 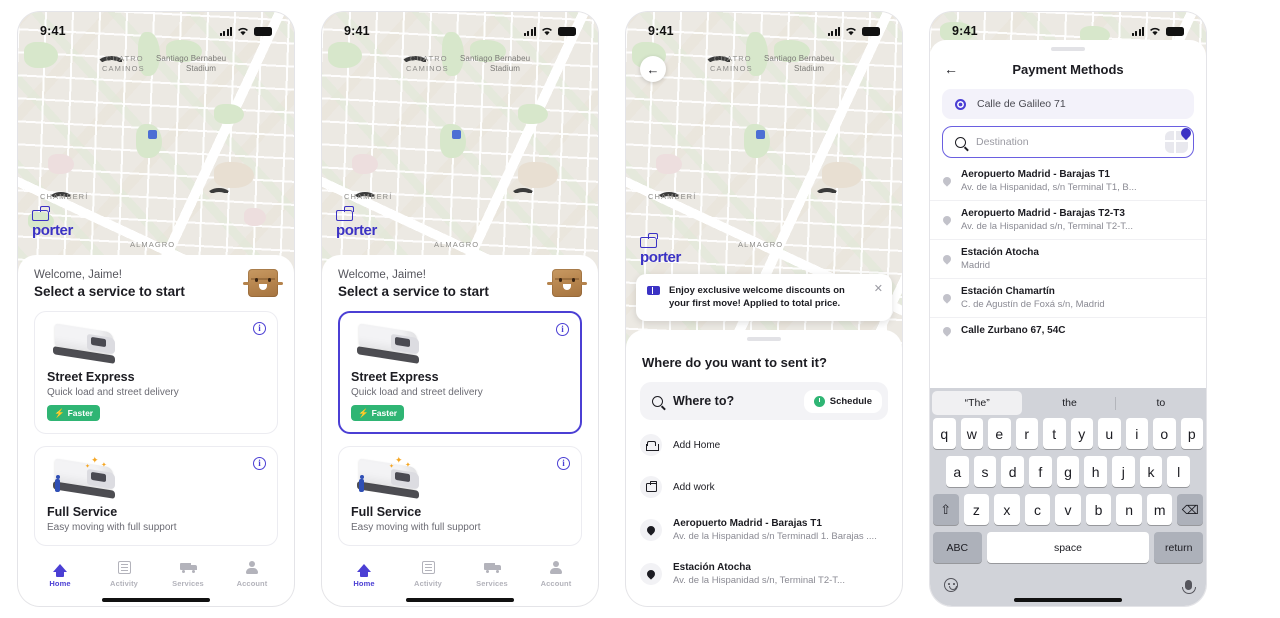 What do you see at coordinates (1179, 139) in the screenshot?
I see `map-pin-button-icon` at bounding box center [1179, 139].